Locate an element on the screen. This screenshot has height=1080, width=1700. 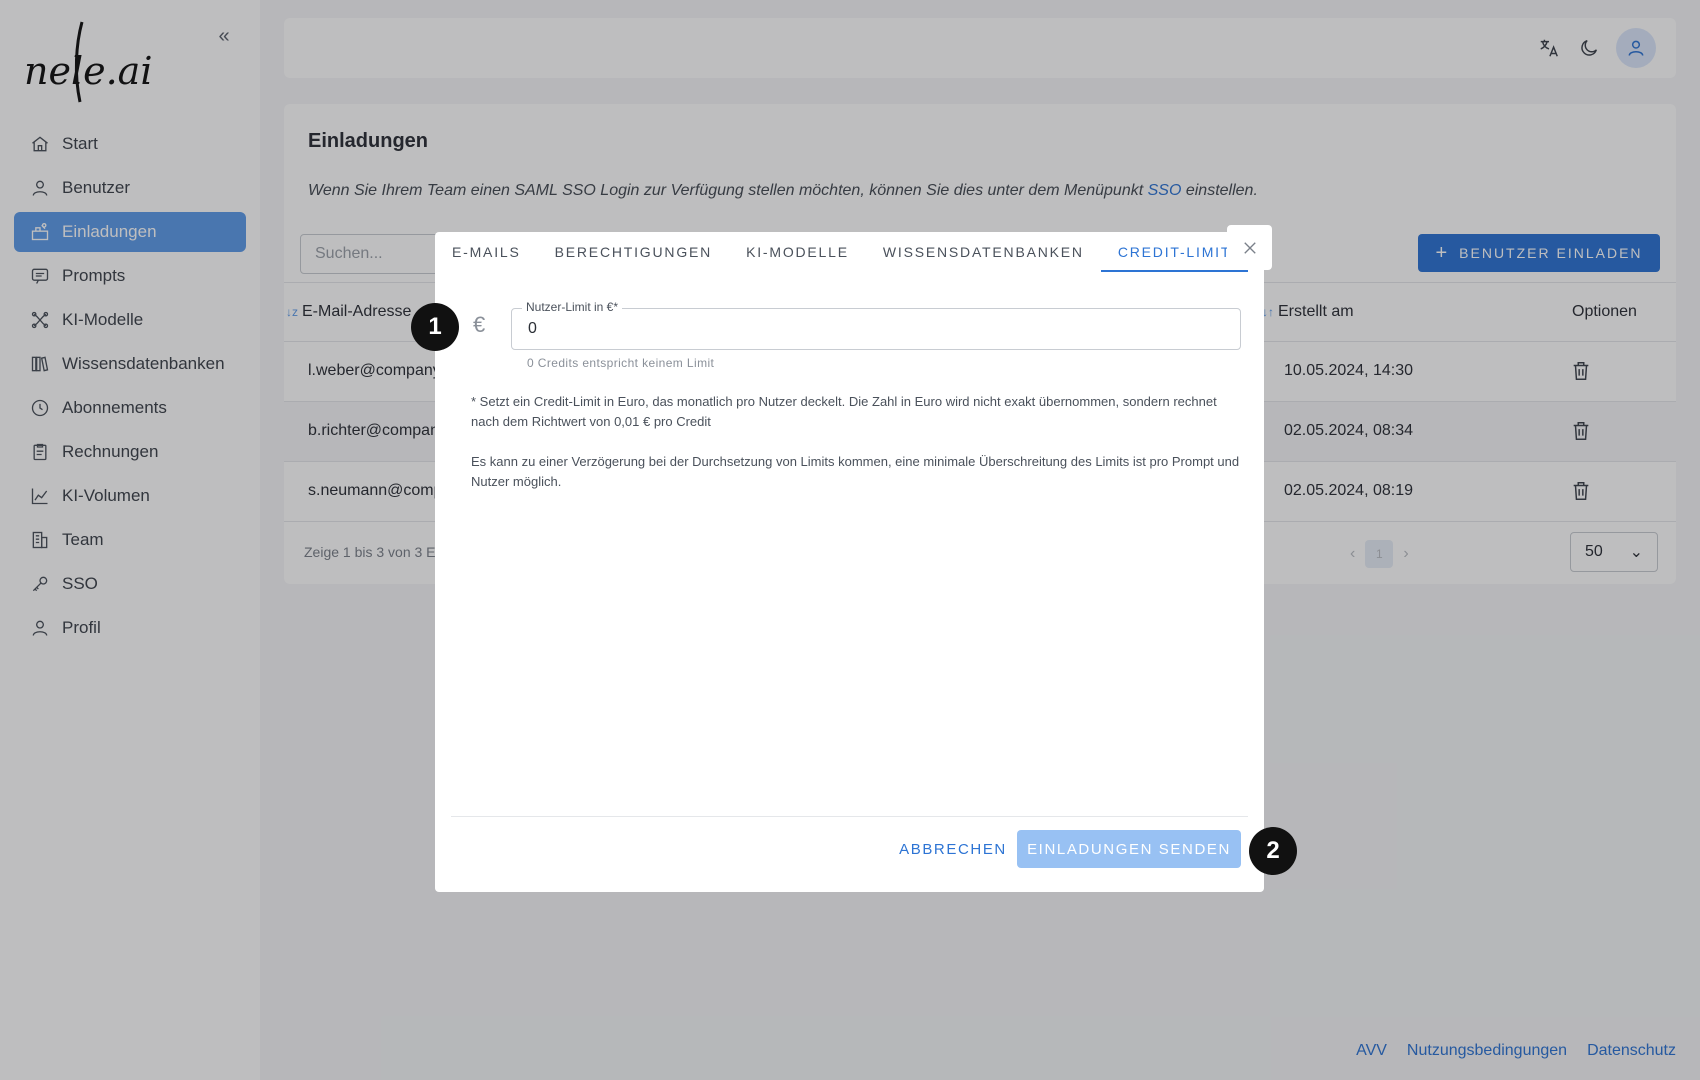
step-marker-2: 2 is located at coordinates (1273, 851).